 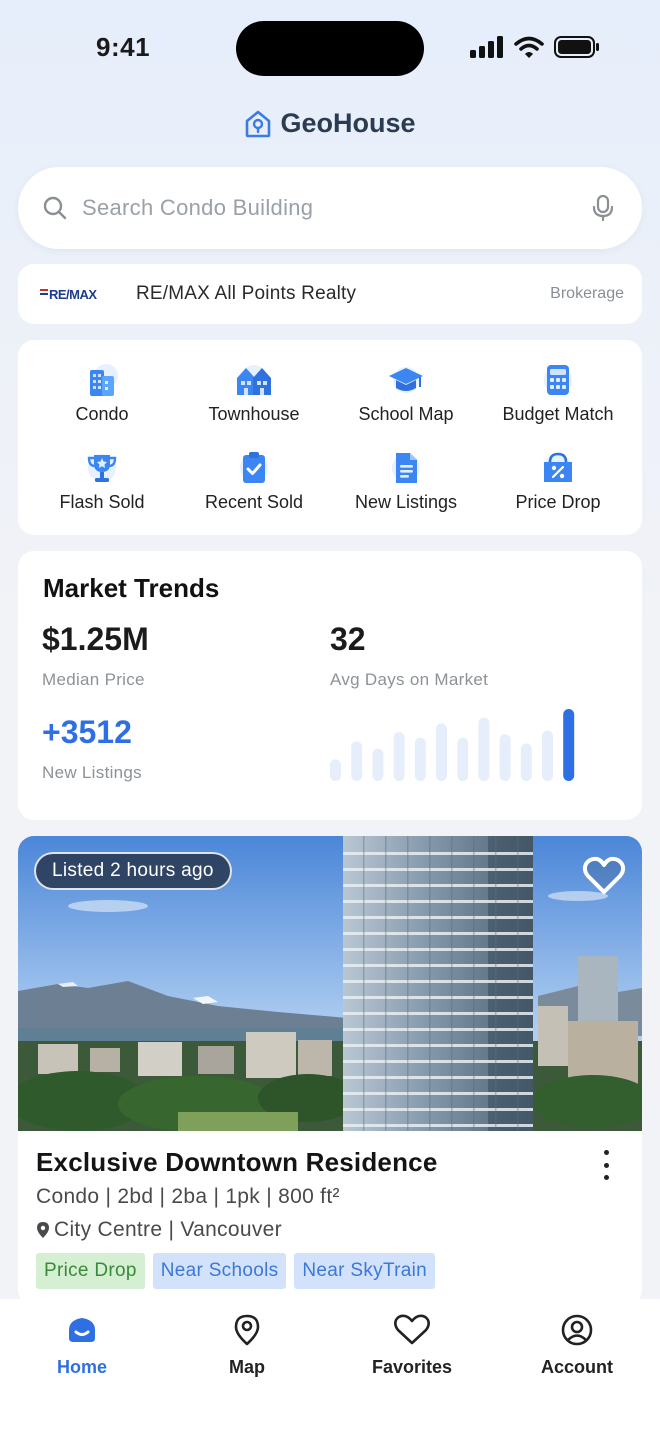 What do you see at coordinates (247, 1330) in the screenshot?
I see `map-pin-icon` at bounding box center [247, 1330].